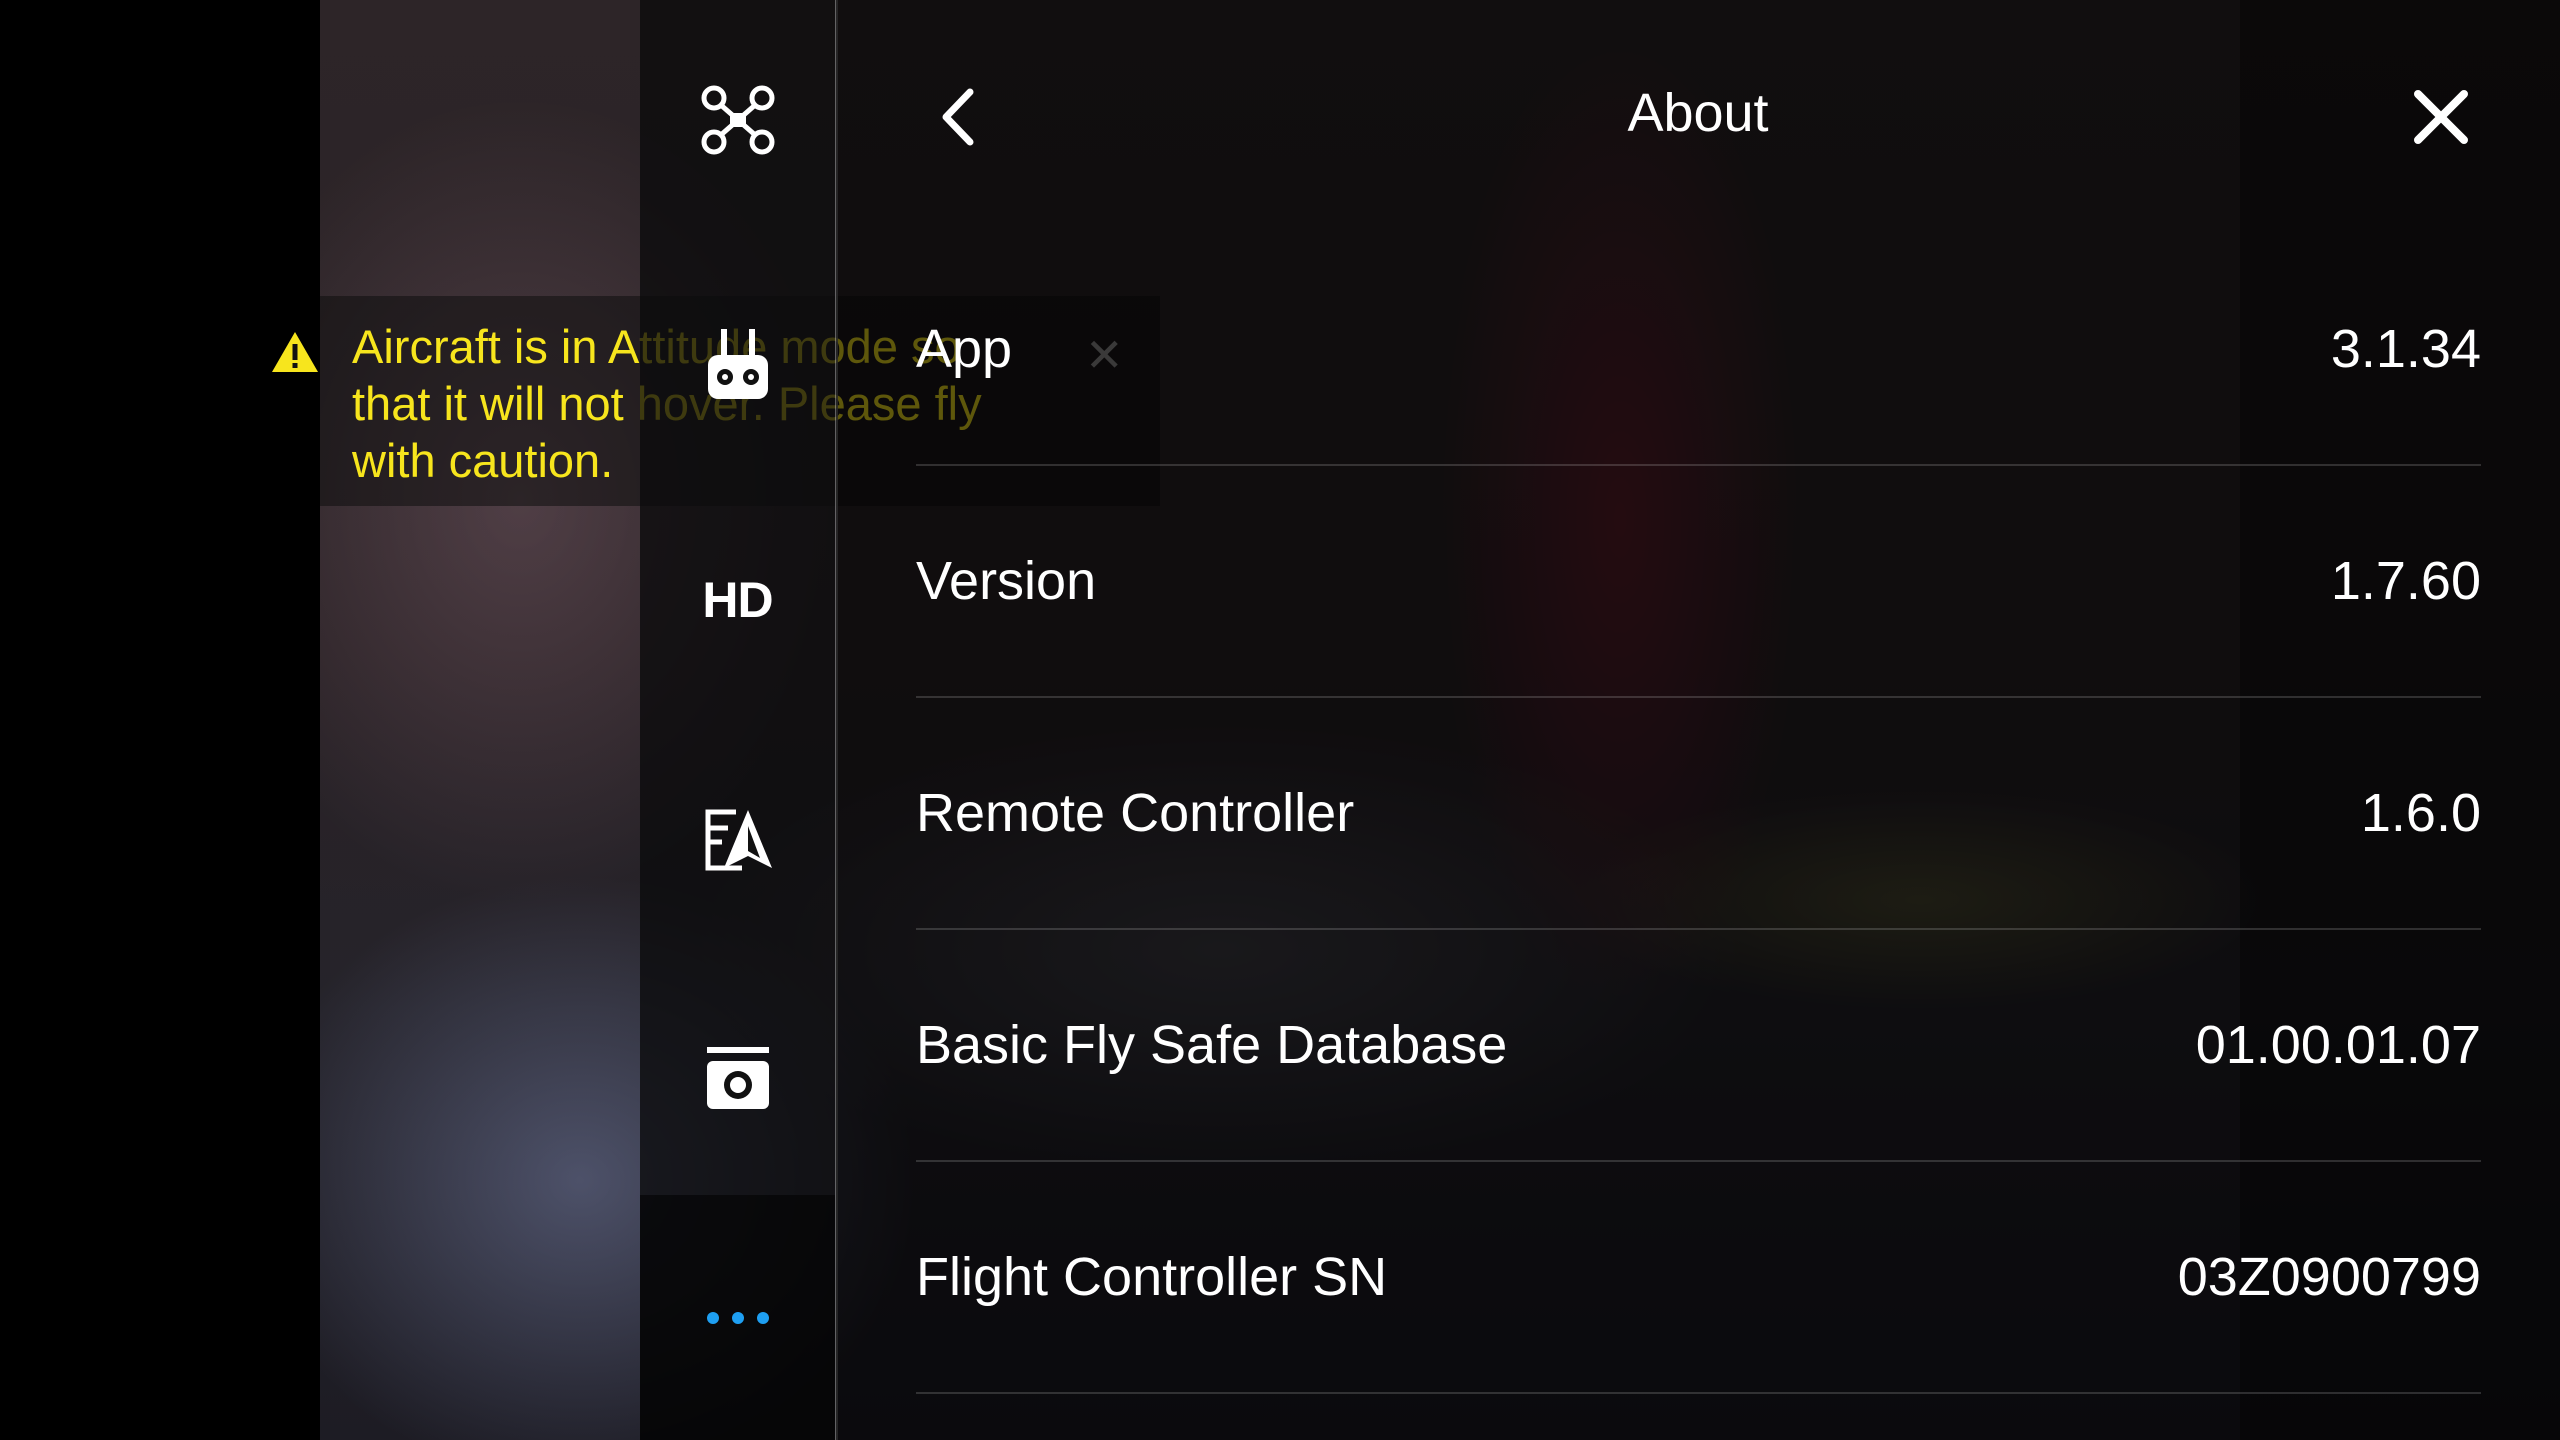  I want to click on info-row-fly-safe-database: Basic Fly Safe Database 01.00.01.07, so click(1698, 1046).